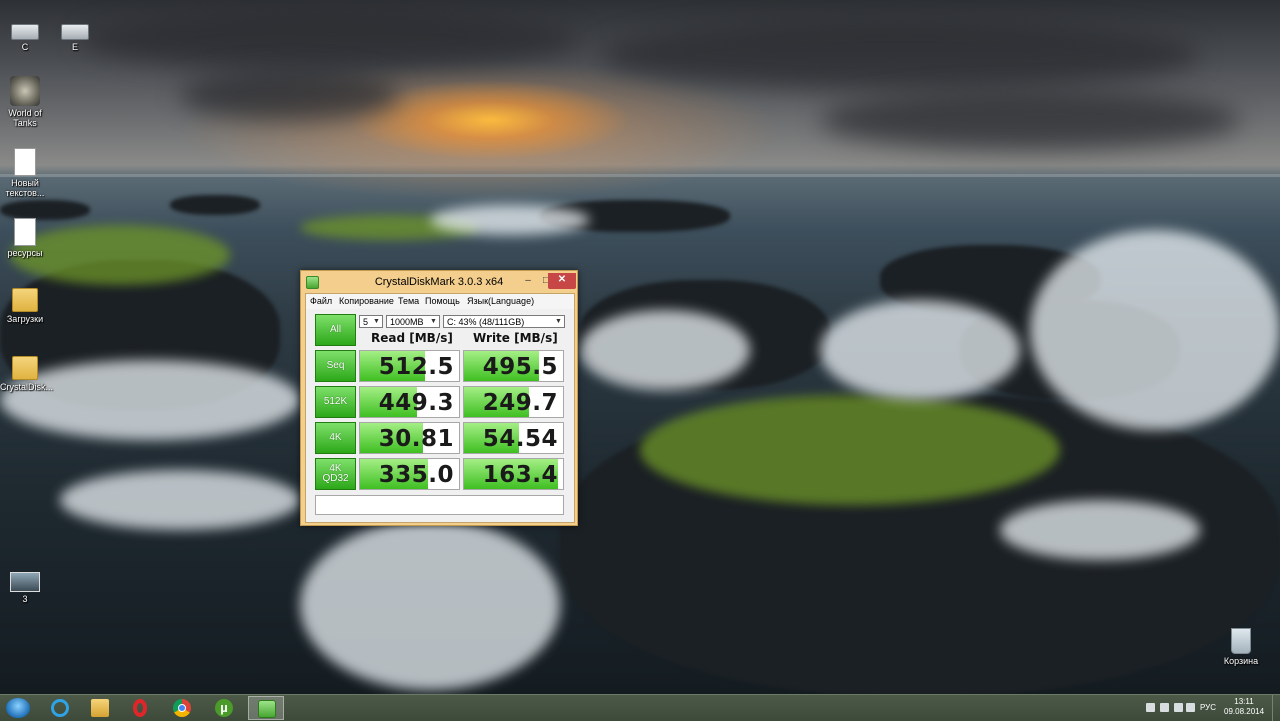 This screenshot has height=721, width=1280. I want to click on test-size-value: 1000MB, so click(407, 322).